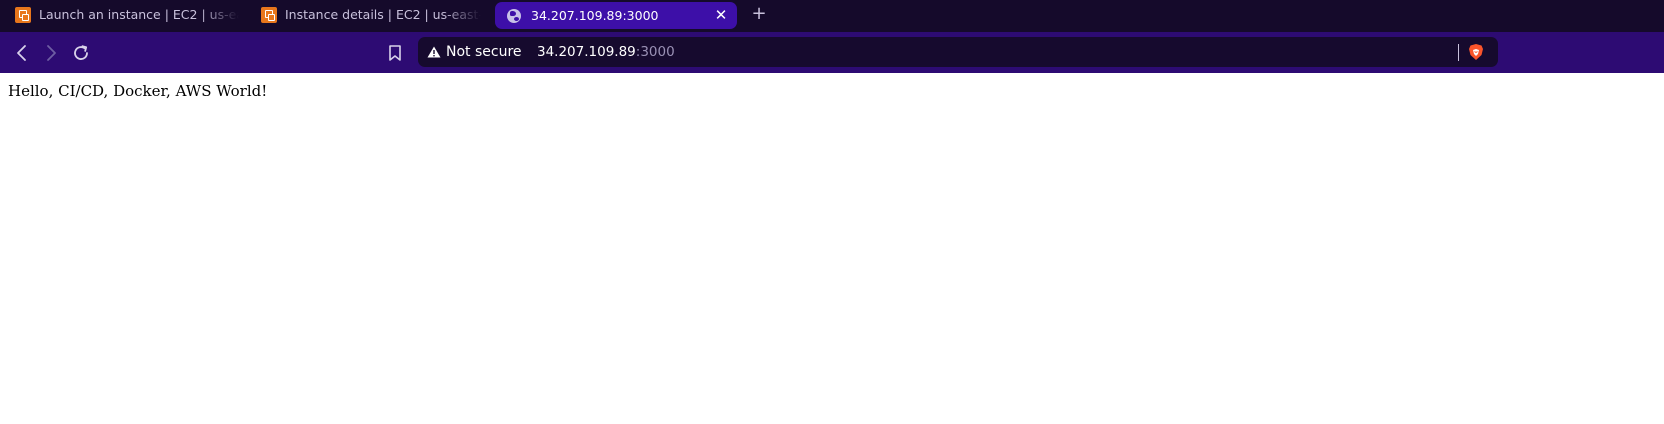  What do you see at coordinates (655, 52) in the screenshot?
I see `url-port: :3000` at bounding box center [655, 52].